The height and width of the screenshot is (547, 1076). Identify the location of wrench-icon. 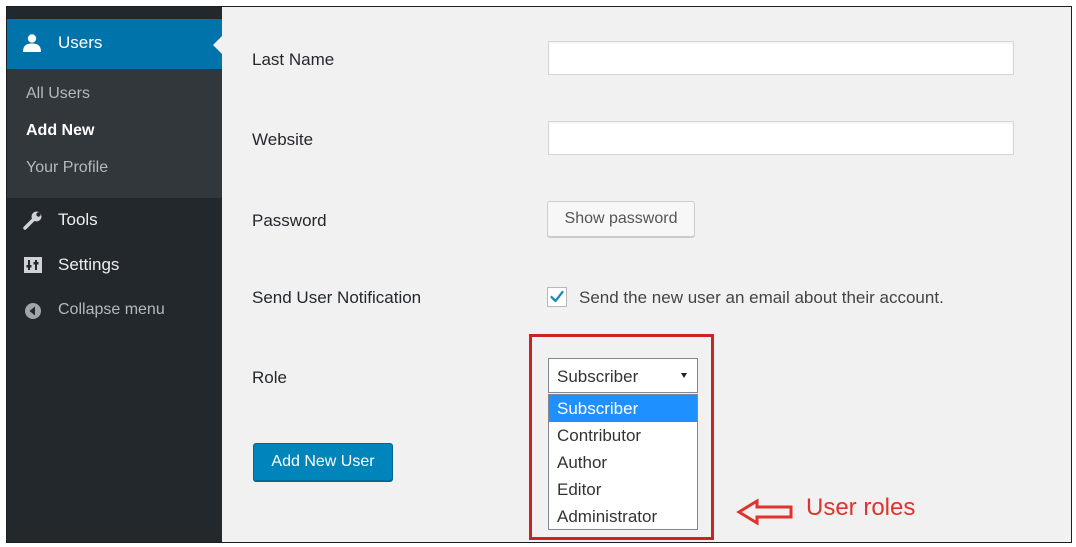
(32, 220).